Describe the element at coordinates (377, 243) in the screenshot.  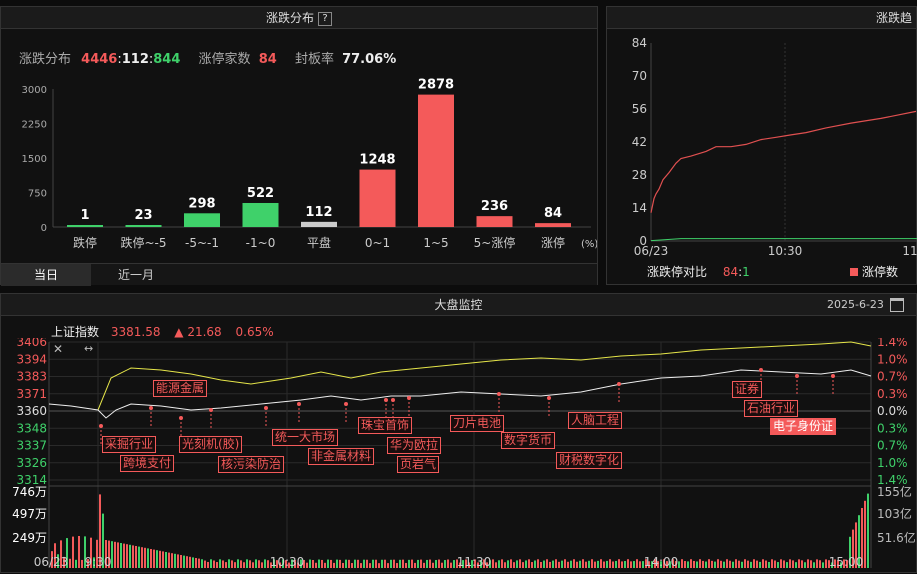
I see `category-label: 0~1` at that location.